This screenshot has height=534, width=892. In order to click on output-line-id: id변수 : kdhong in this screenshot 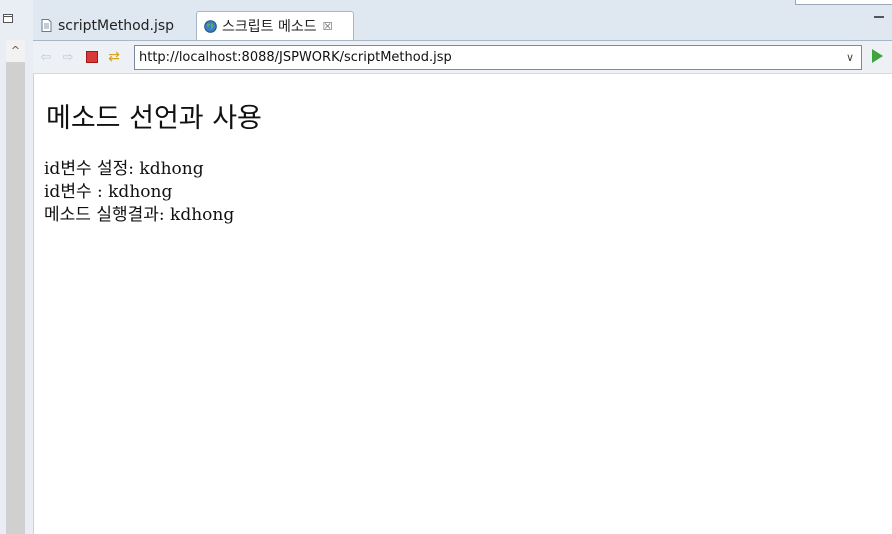, I will do `click(108, 192)`.